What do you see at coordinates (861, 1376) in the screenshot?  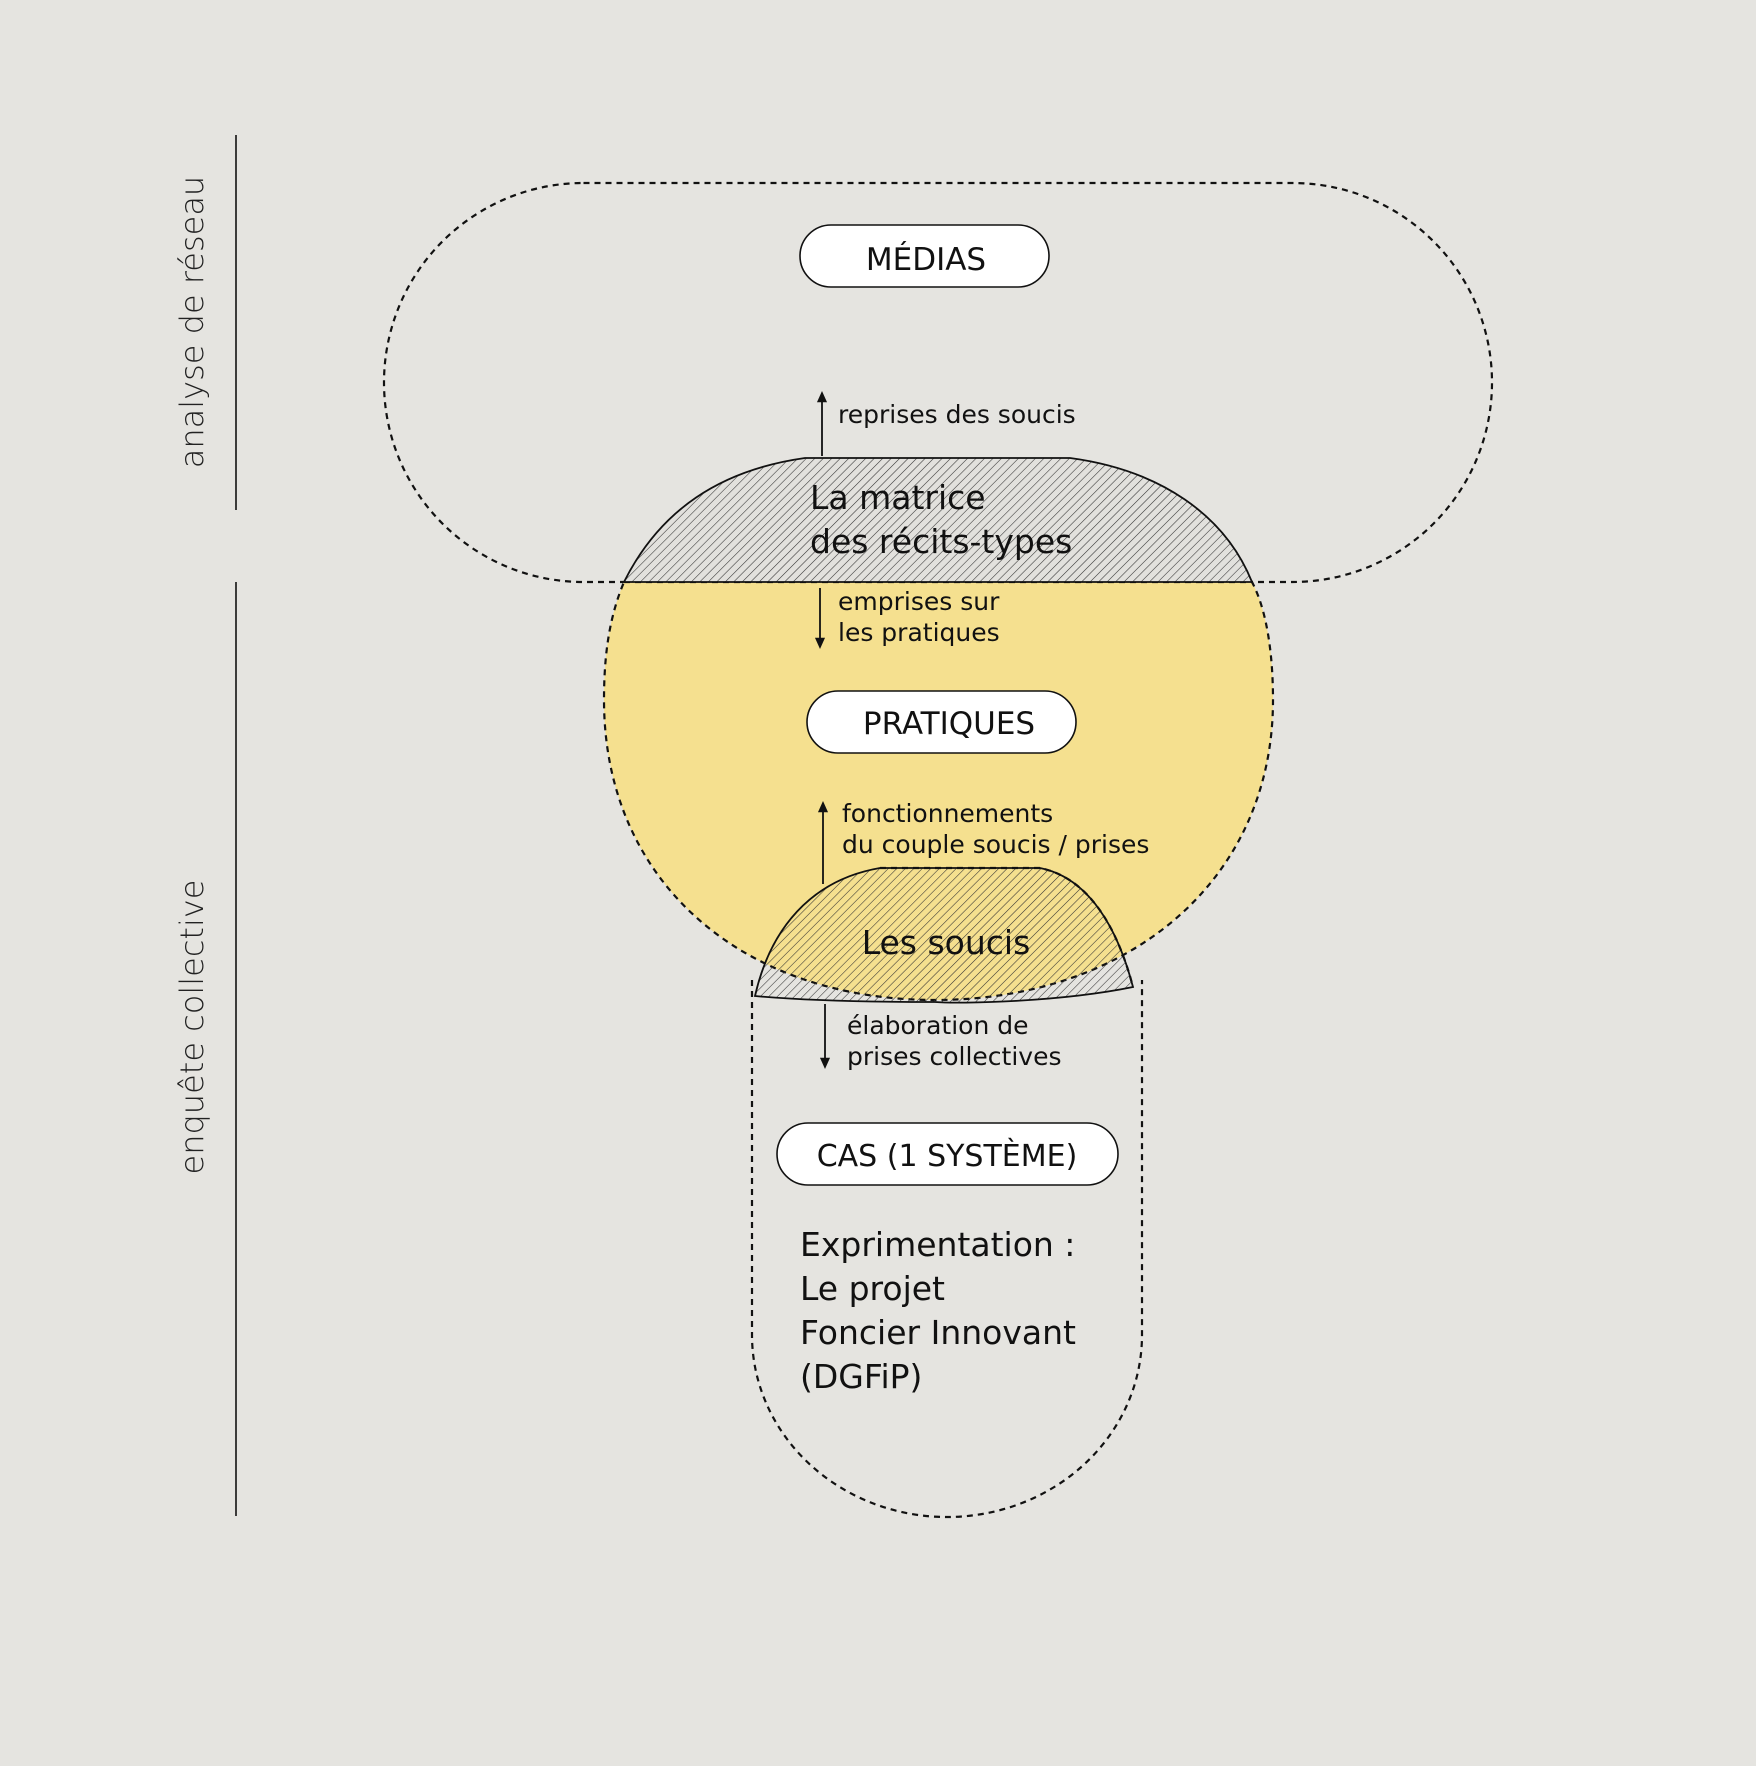 I see `case-text-line4: (DGFiP)` at bounding box center [861, 1376].